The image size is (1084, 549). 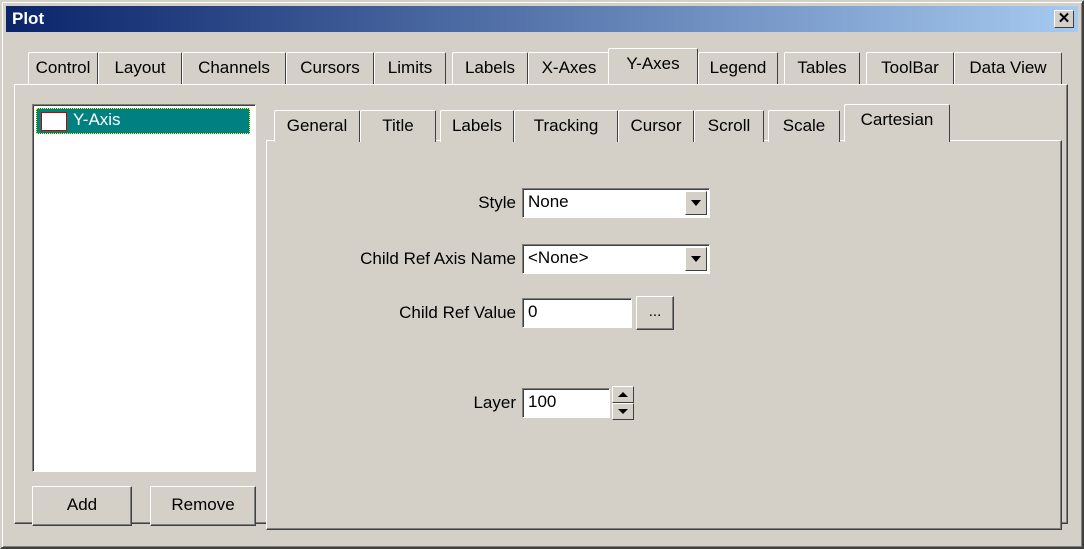 I want to click on tab-label: Cartesian, so click(x=897, y=119).